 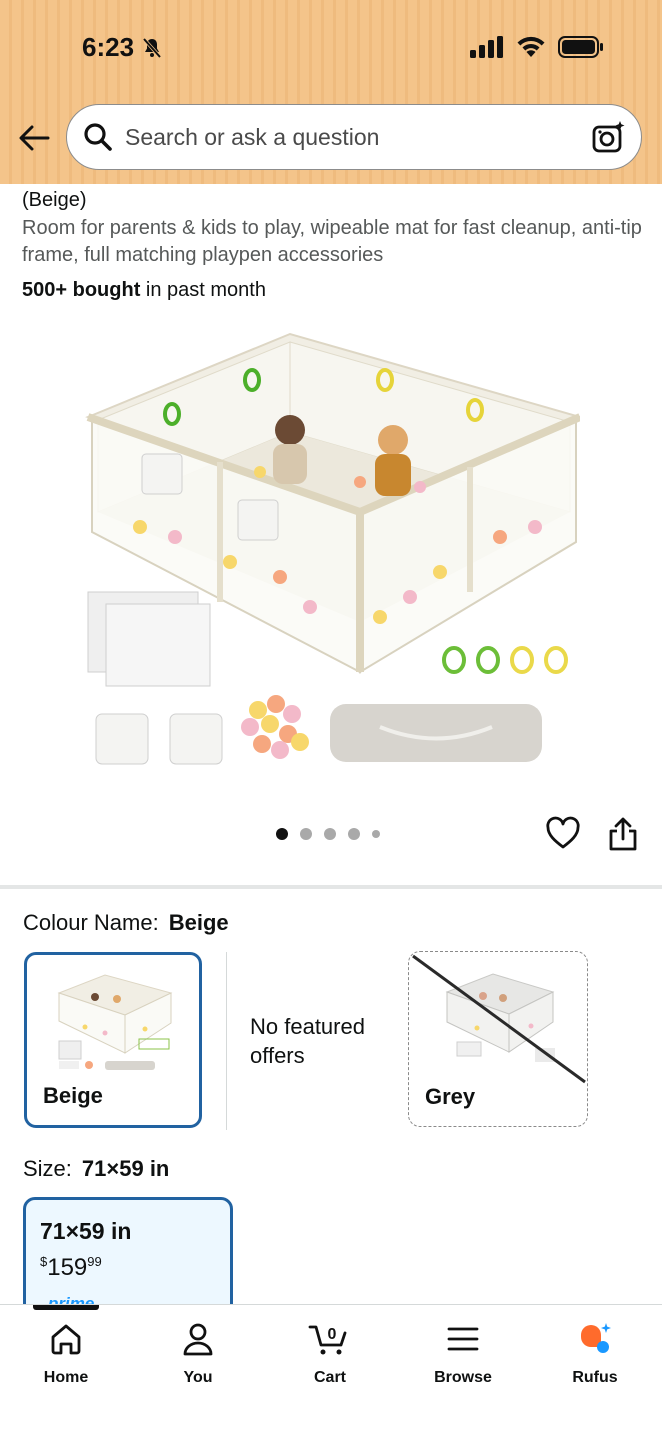 What do you see at coordinates (81, 290) in the screenshot?
I see `purchase-count-bold: 500+ bought` at bounding box center [81, 290].